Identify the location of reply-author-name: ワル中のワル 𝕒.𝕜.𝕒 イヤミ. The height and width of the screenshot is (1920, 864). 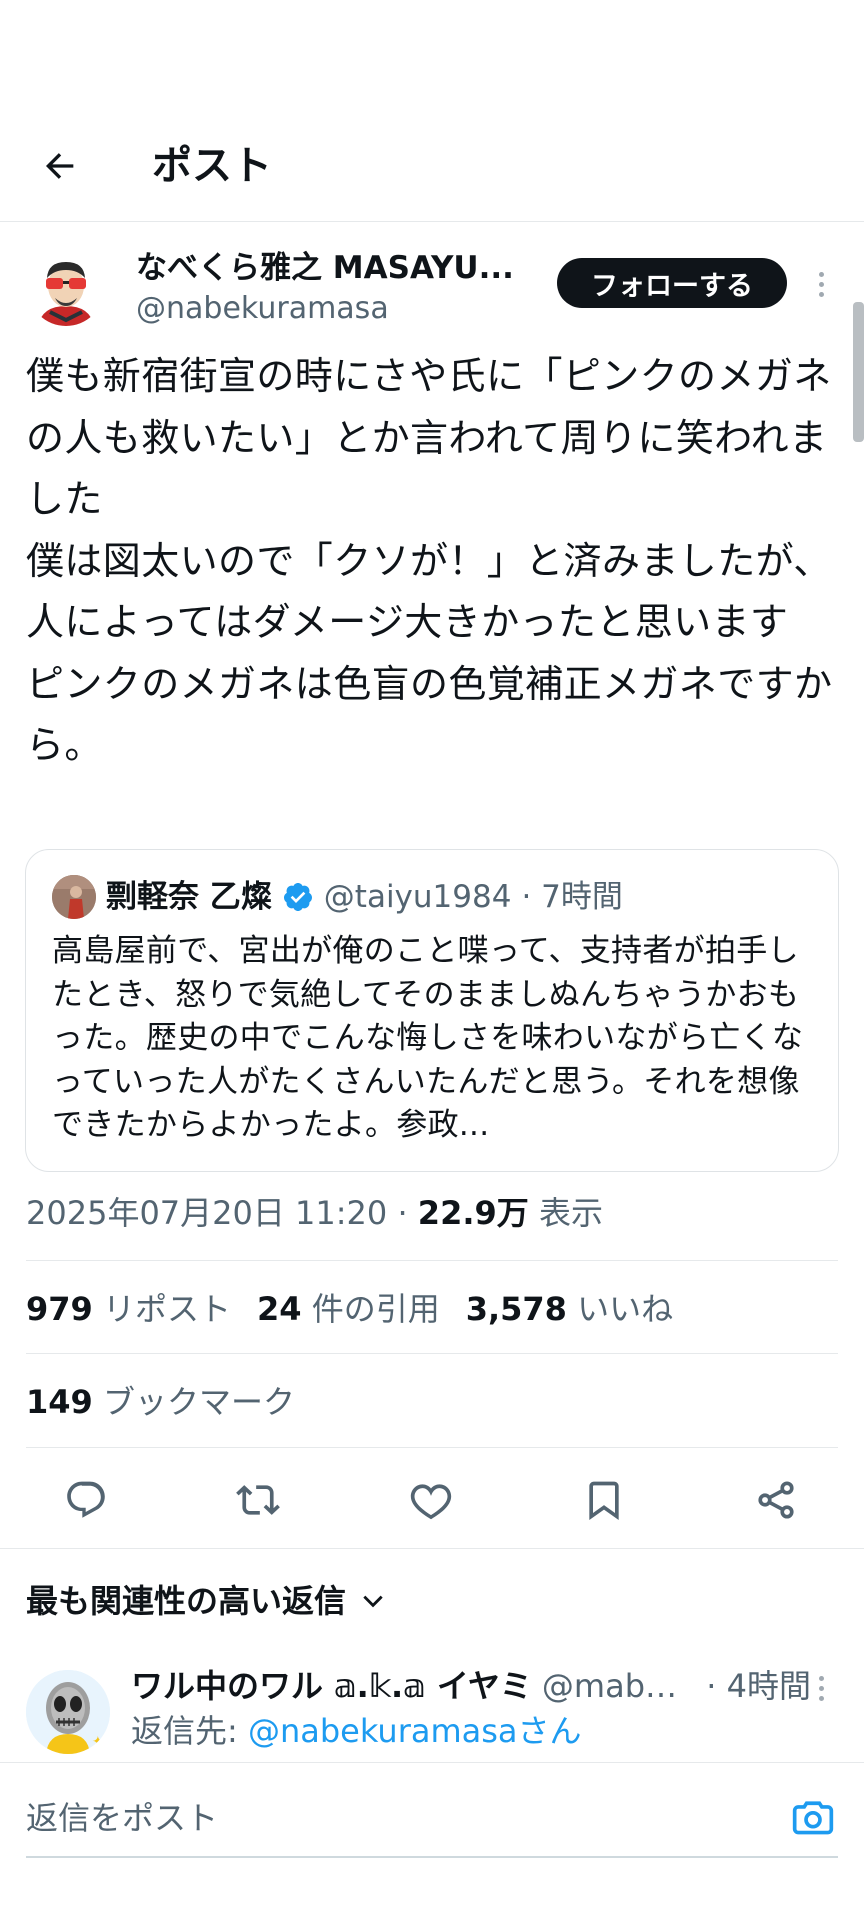
(331, 1686).